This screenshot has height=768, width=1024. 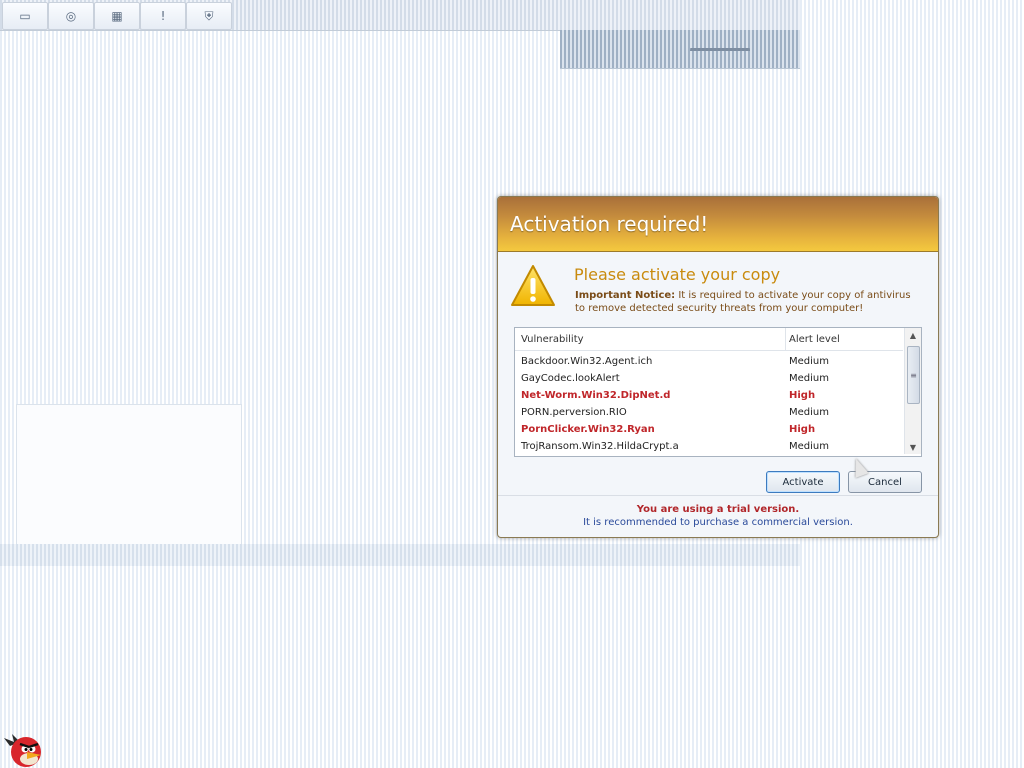 I want to click on scroll-thumb: ≡, so click(x=913, y=375).